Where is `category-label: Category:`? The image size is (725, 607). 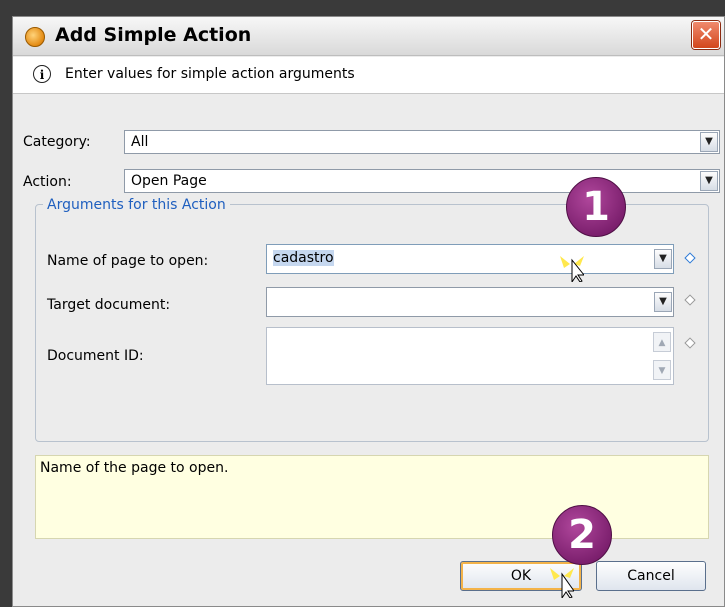 category-label: Category: is located at coordinates (57, 142).